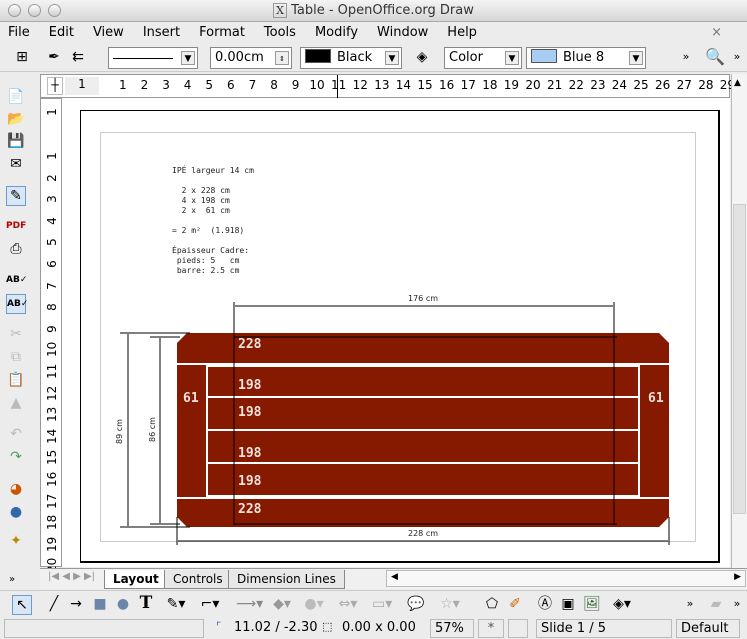  What do you see at coordinates (16, 434) in the screenshot?
I see `undo-icon: ↶` at bounding box center [16, 434].